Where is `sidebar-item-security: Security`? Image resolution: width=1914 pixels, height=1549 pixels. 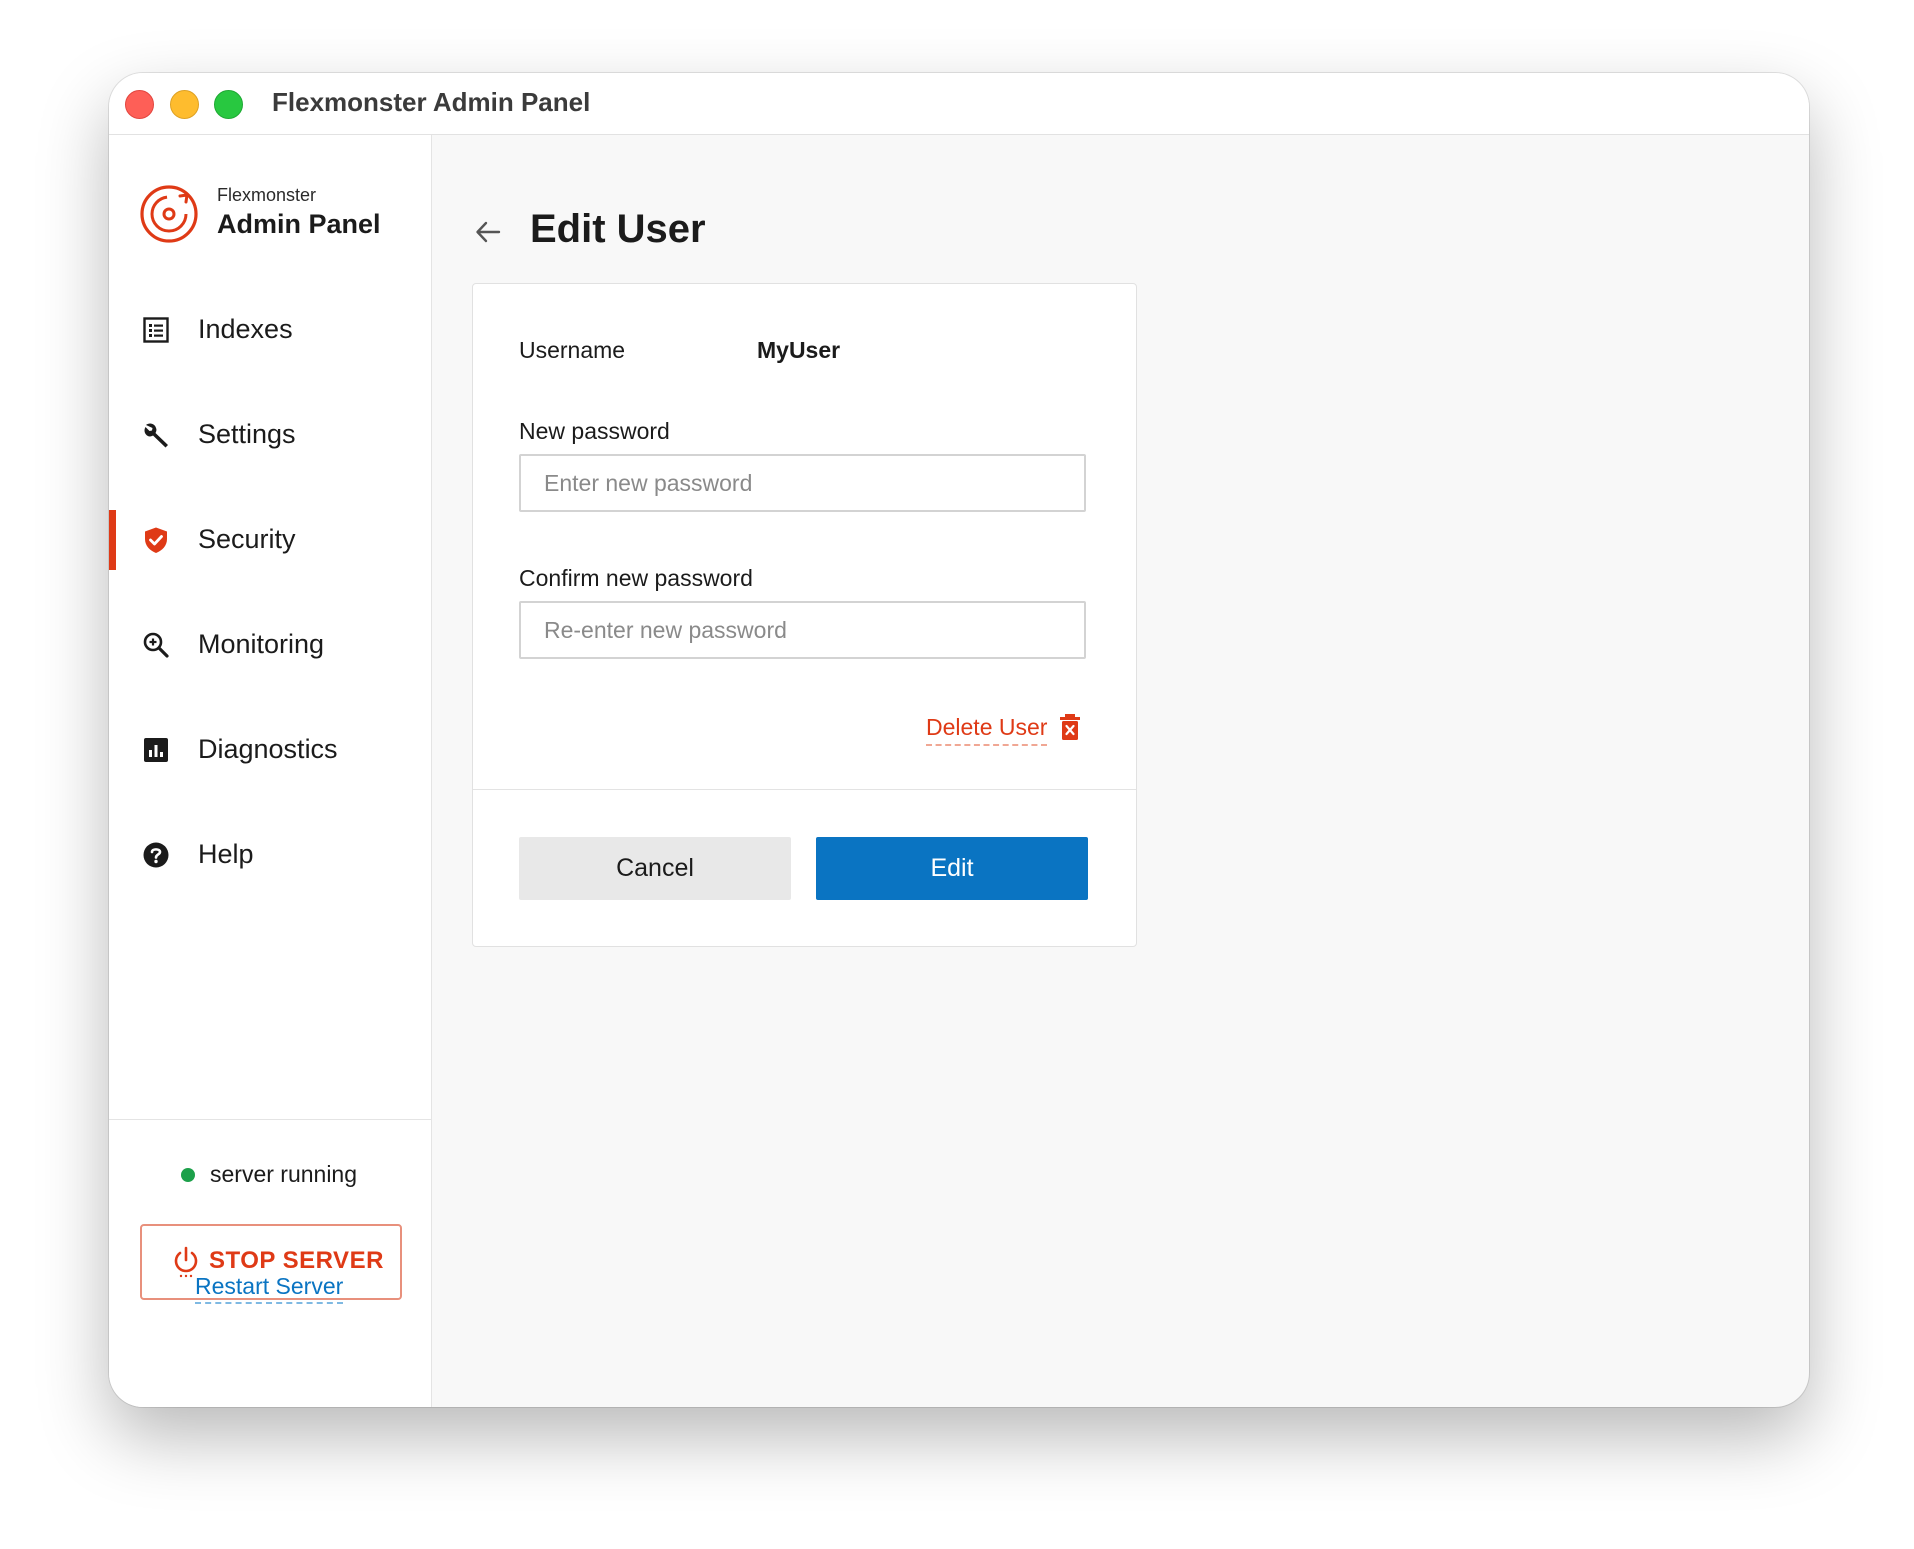
sidebar-item-security: Security is located at coordinates (270, 540).